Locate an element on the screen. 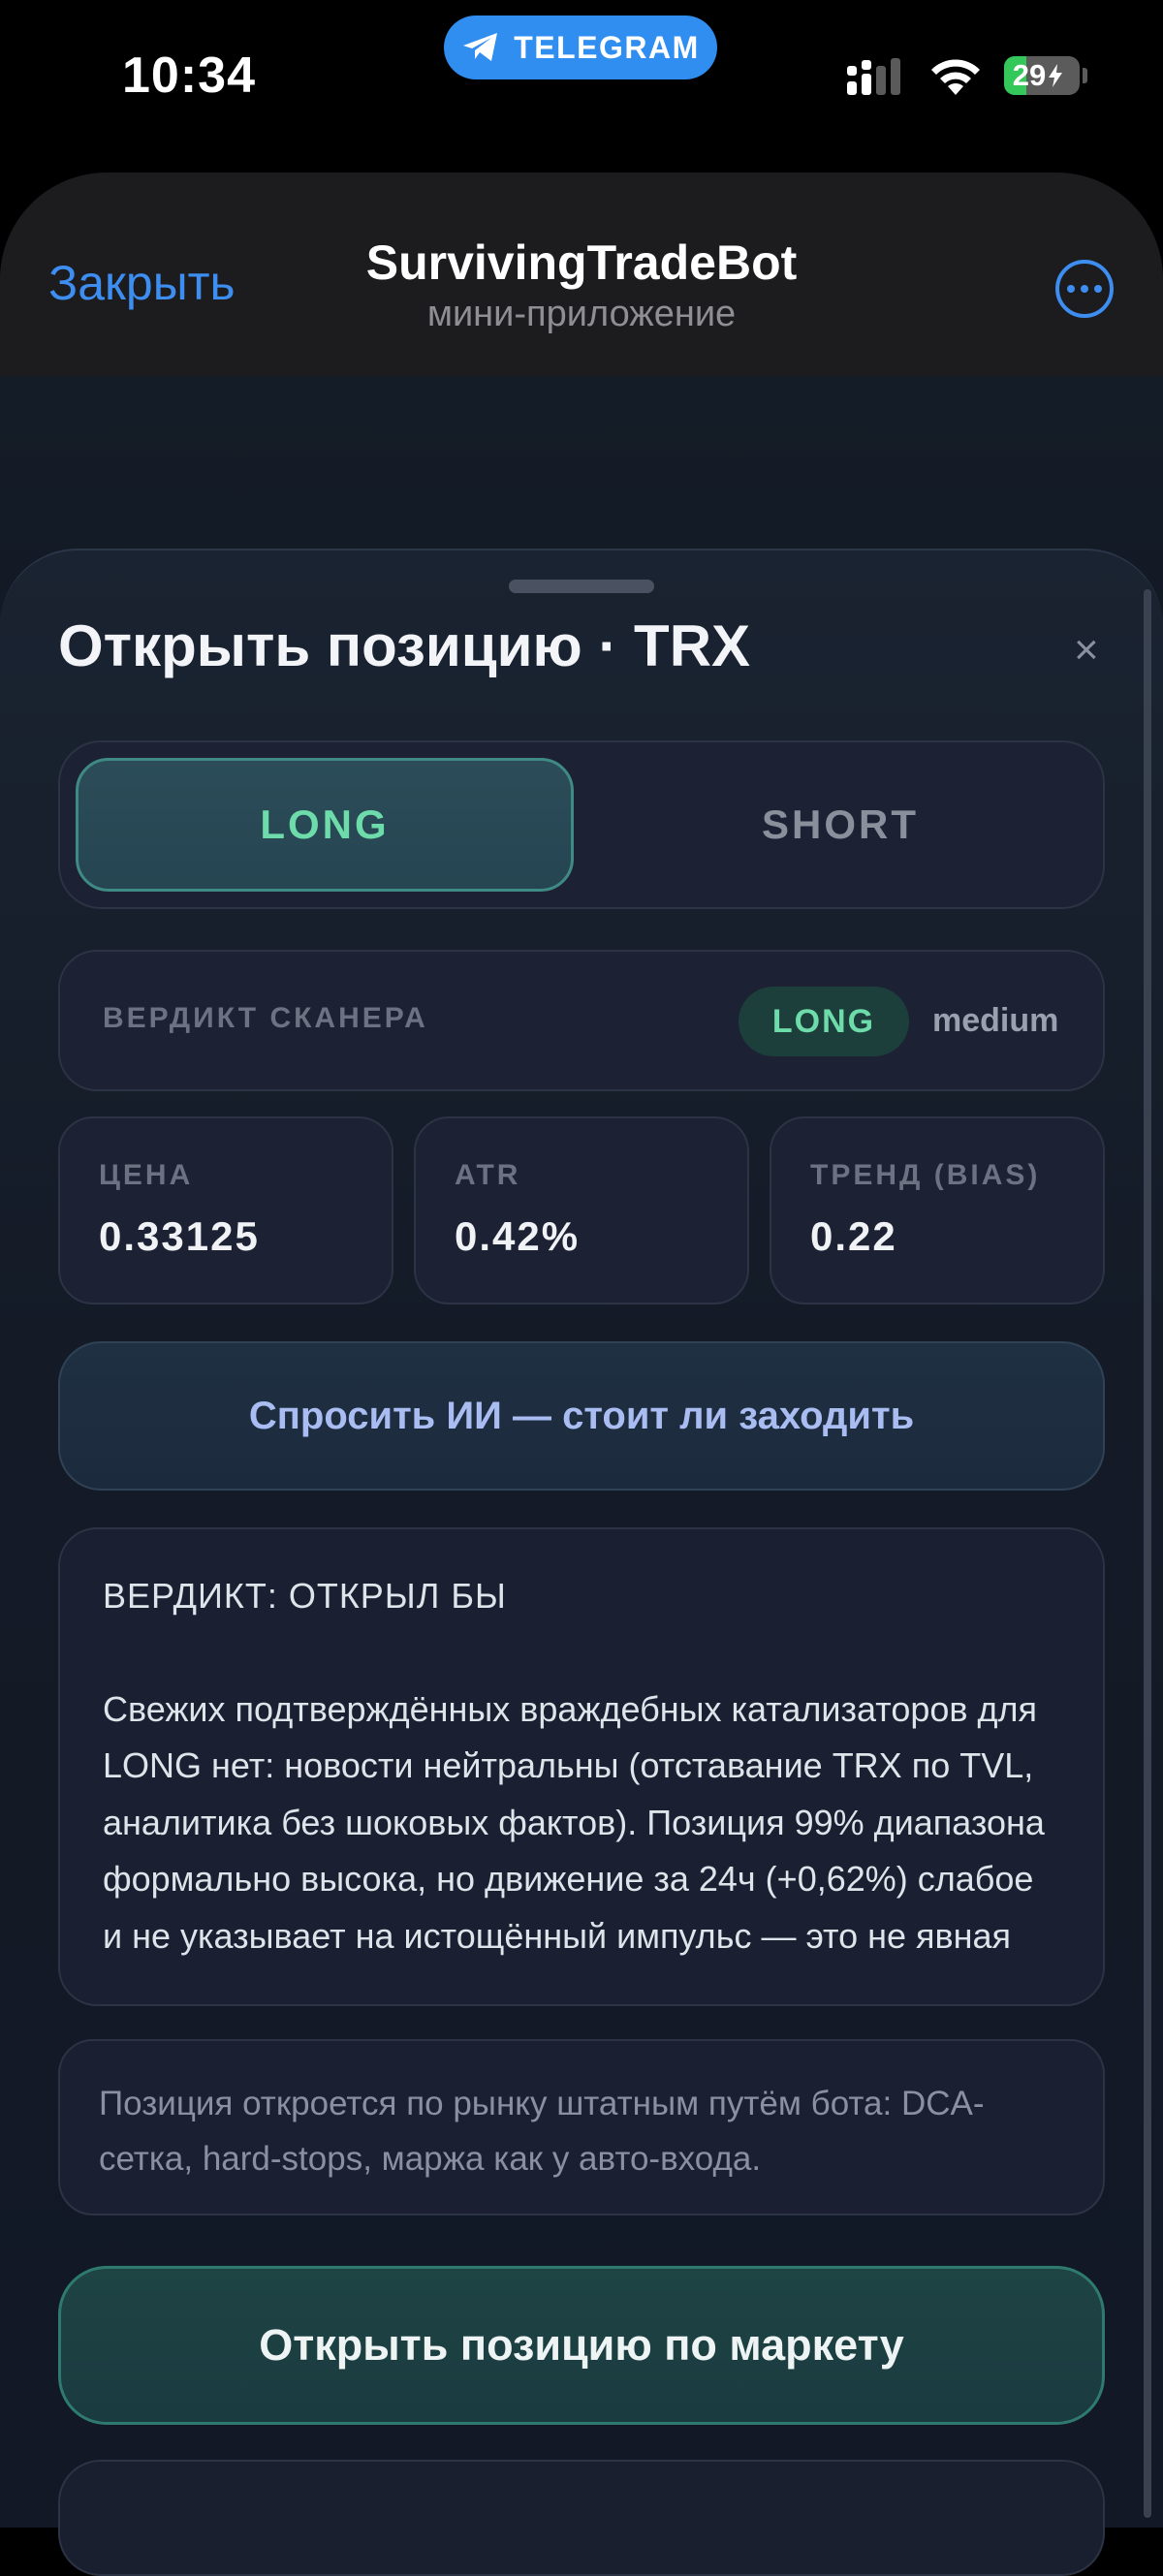 Image resolution: width=1163 pixels, height=2576 pixels. status-bar: 10:34 TELEGRAM 29 is located at coordinates (581, 82).